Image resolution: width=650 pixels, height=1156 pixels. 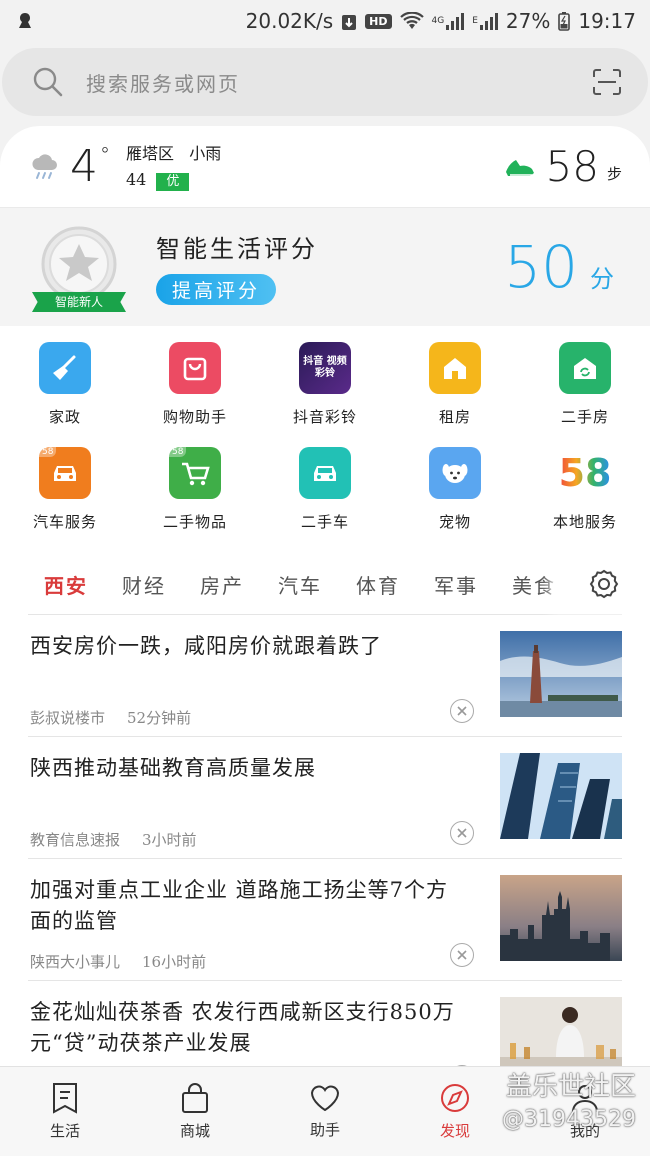 I want to click on smart-life-score: 智能新人 智能生活评分 提高评分 50 分, so click(x=325, y=267).